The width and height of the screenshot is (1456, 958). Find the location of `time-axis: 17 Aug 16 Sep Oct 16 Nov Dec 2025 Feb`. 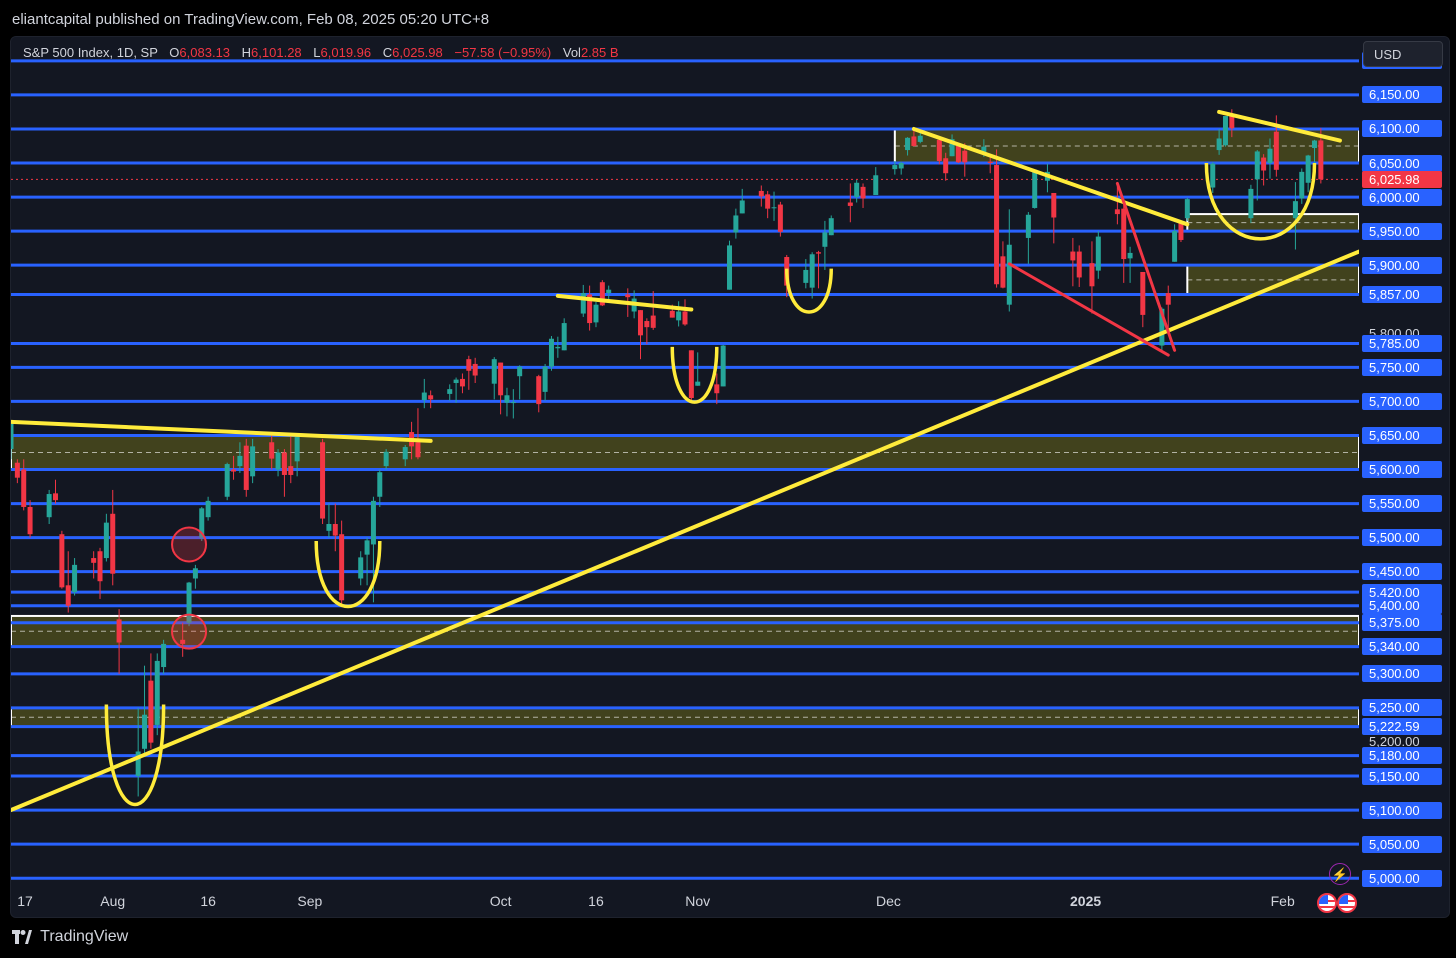

time-axis: 17 Aug 16 Sep Oct 16 Nov Dec 2025 Feb is located at coordinates (685, 901).